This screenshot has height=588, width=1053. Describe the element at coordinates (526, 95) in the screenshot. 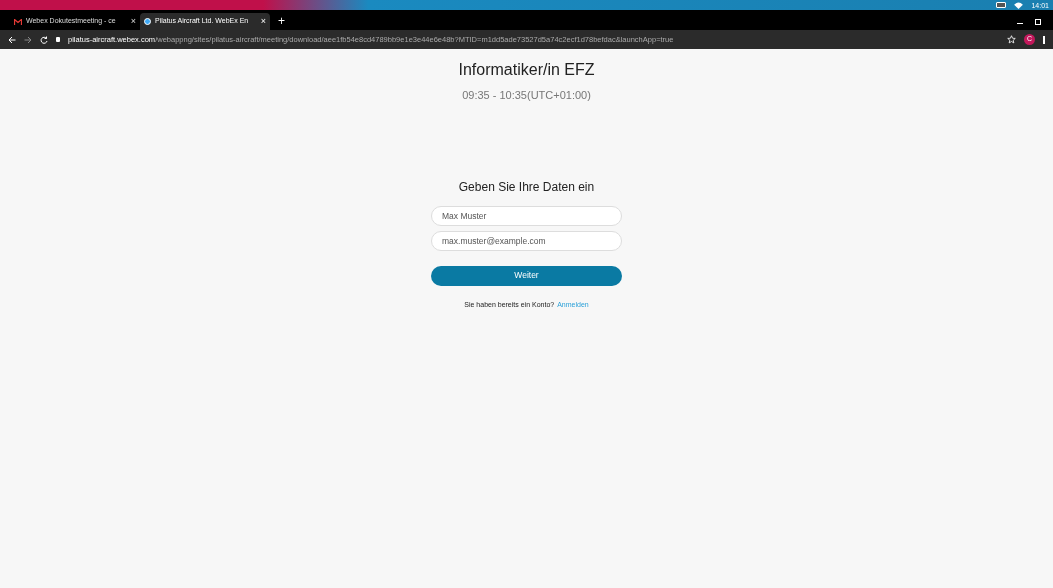

I see `meeting-time: 09:35 - 10:35(UTC+01:00)` at that location.